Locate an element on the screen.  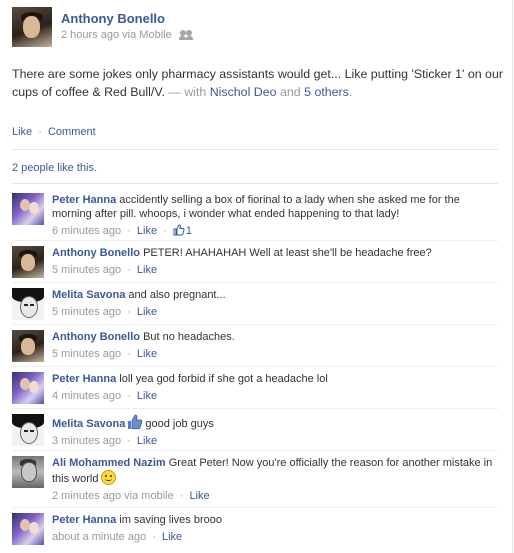
smiley-icon is located at coordinates (109, 477).